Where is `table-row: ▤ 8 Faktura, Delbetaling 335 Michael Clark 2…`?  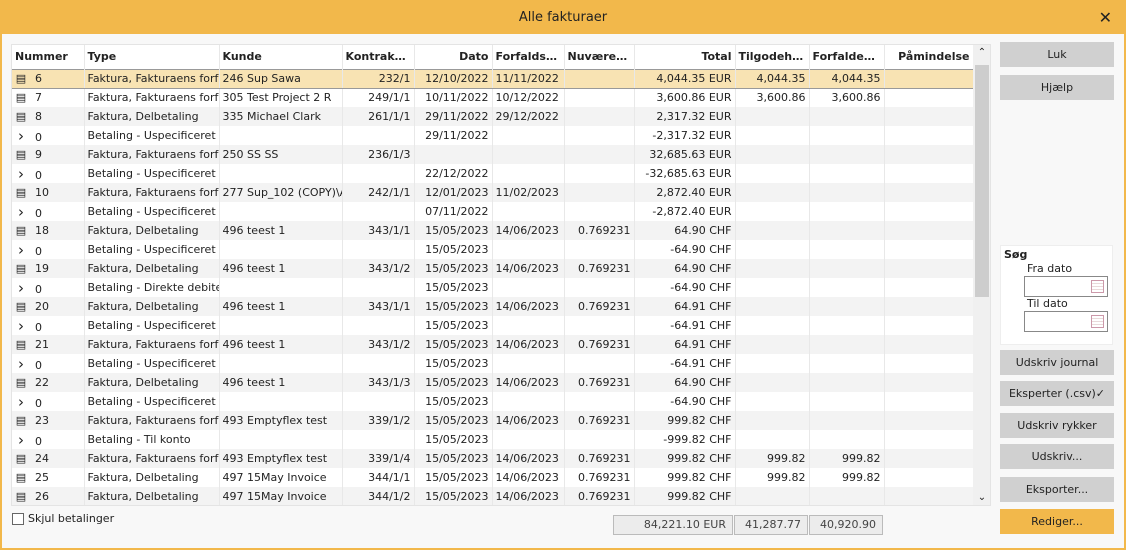 table-row: ▤ 8 Faktura, Delbetaling 335 Michael Clark 2… is located at coordinates (493, 116).